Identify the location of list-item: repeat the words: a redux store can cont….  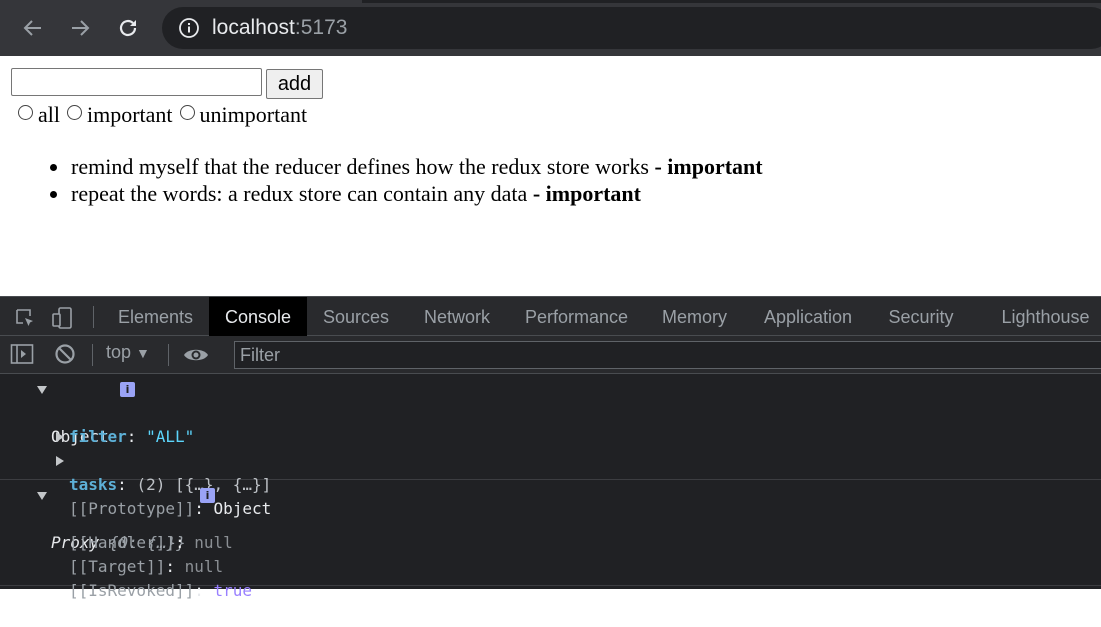
(406, 193).